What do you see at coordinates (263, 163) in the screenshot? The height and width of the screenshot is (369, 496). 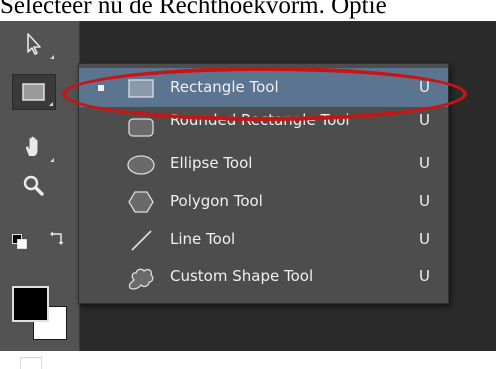 I see `menu-item-ellipse-tool: Ellipse Tool U` at bounding box center [263, 163].